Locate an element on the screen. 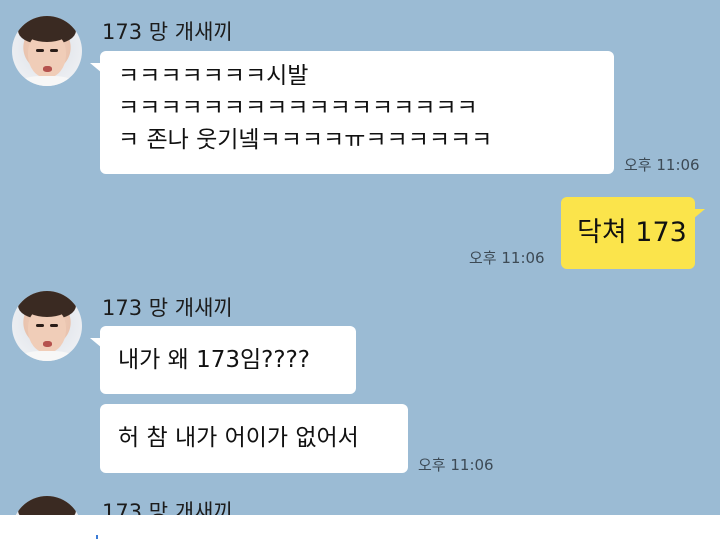 The image size is (720, 540). message-line: ㅋㅋㅋㅋㅋㅋㅋㅋㅋㅋㅋㅋㅋㅋㅋㅋㅋ is located at coordinates (298, 108).